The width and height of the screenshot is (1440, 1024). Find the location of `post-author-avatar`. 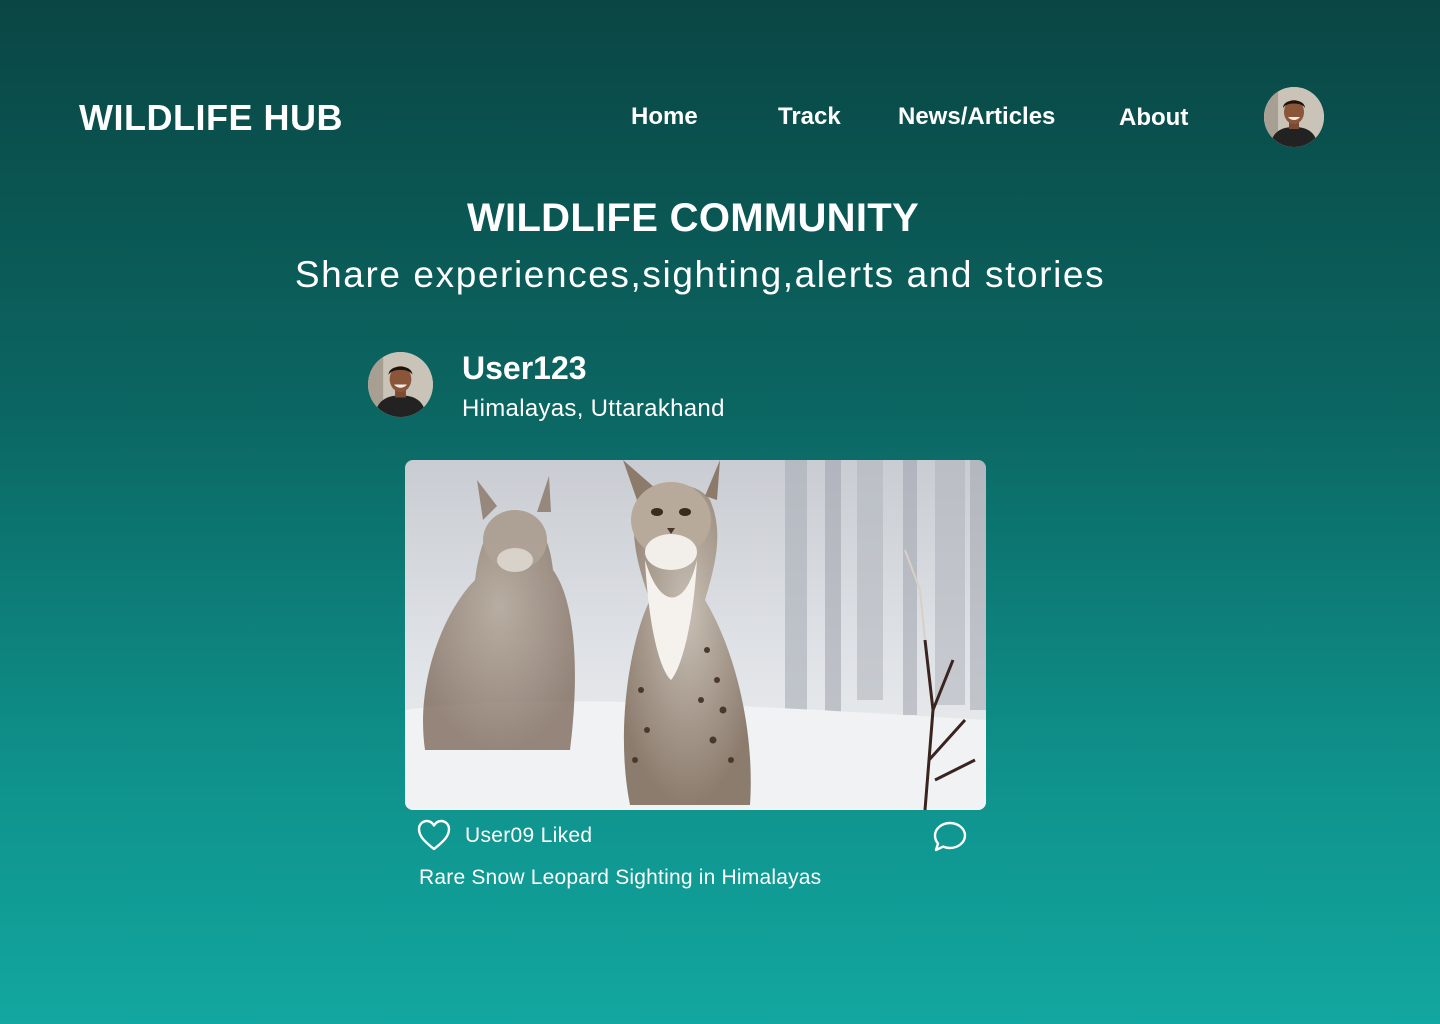

post-author-avatar is located at coordinates (400, 384).